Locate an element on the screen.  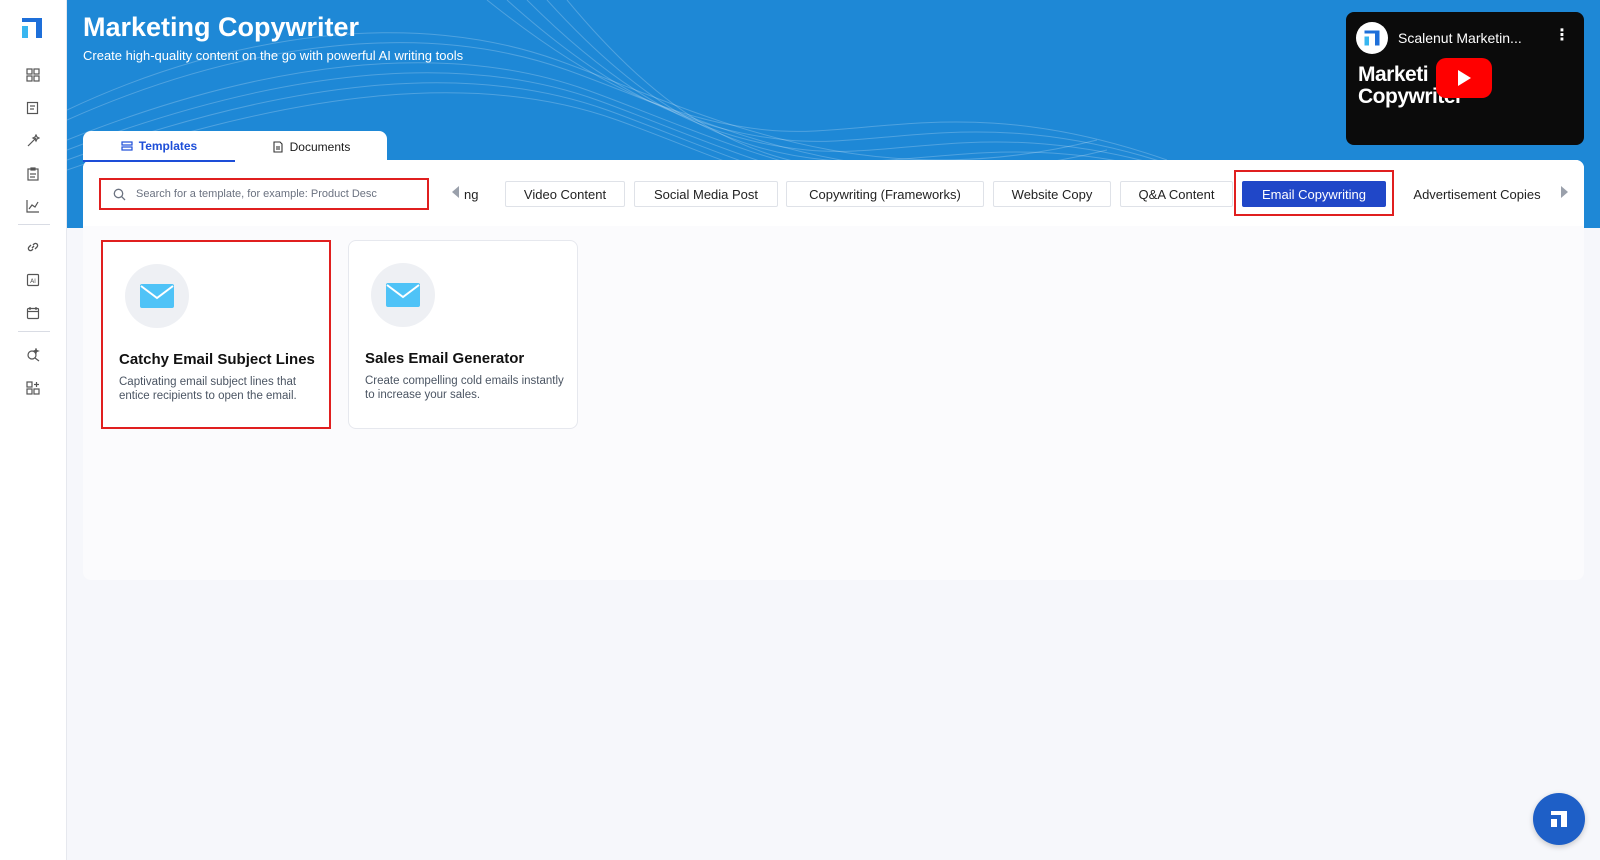
category-qa-content: Q&A Content is located at coordinates (1176, 194).